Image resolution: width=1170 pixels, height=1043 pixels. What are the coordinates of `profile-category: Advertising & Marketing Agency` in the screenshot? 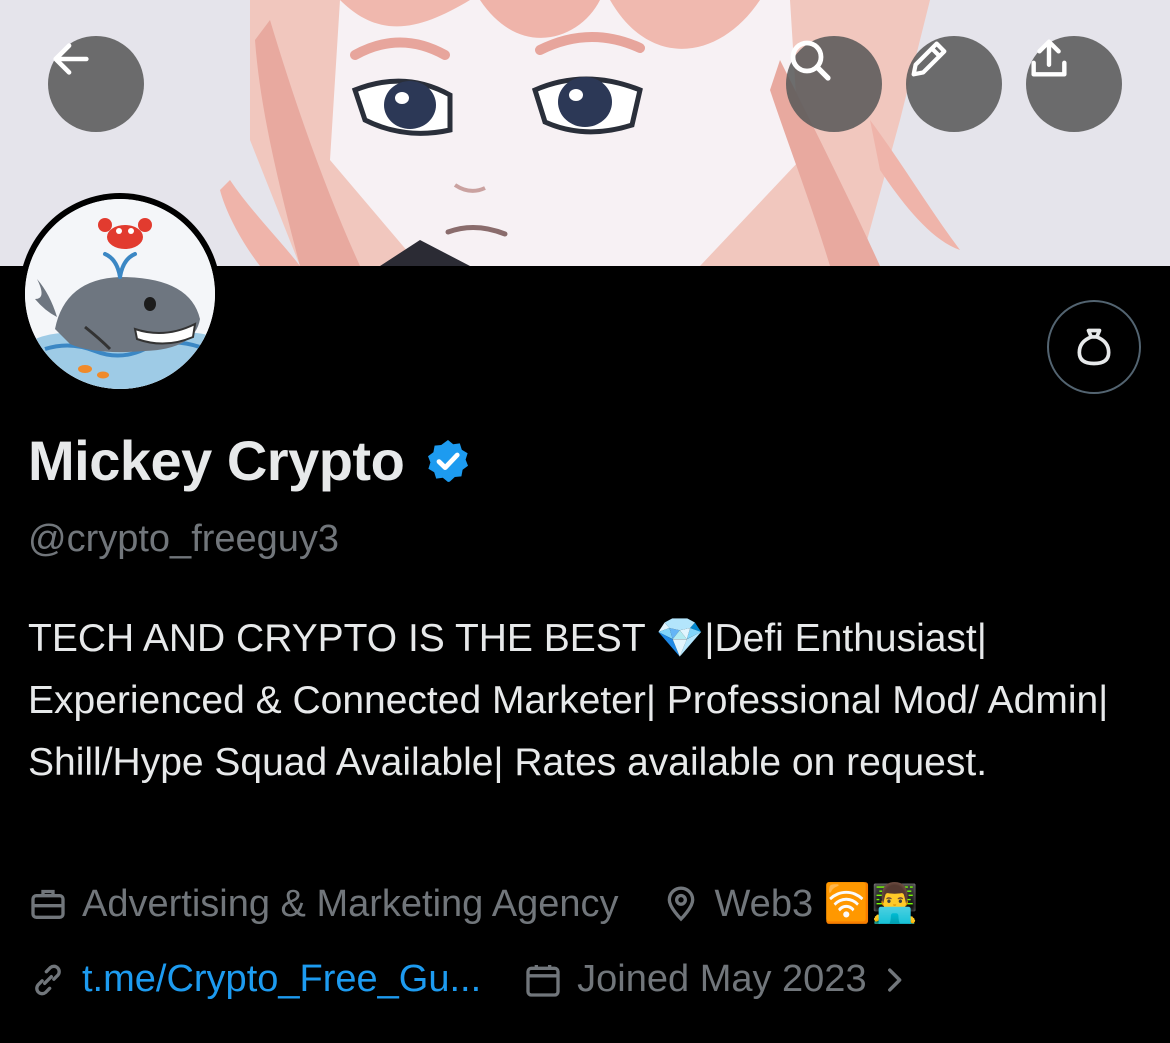 It's located at (350, 903).